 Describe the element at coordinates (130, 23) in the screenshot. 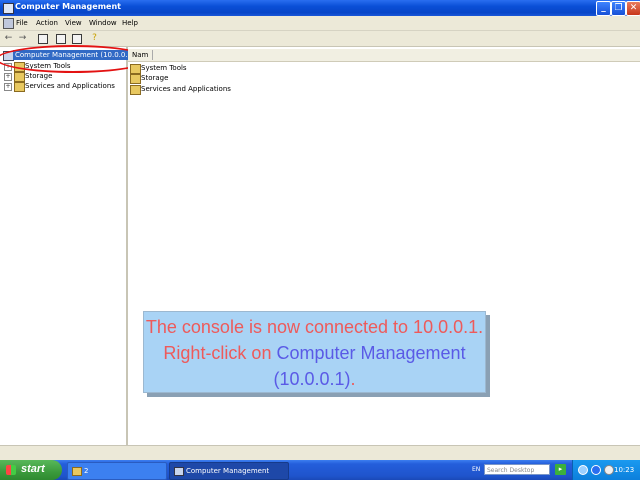

I see `menu-help: Help` at that location.